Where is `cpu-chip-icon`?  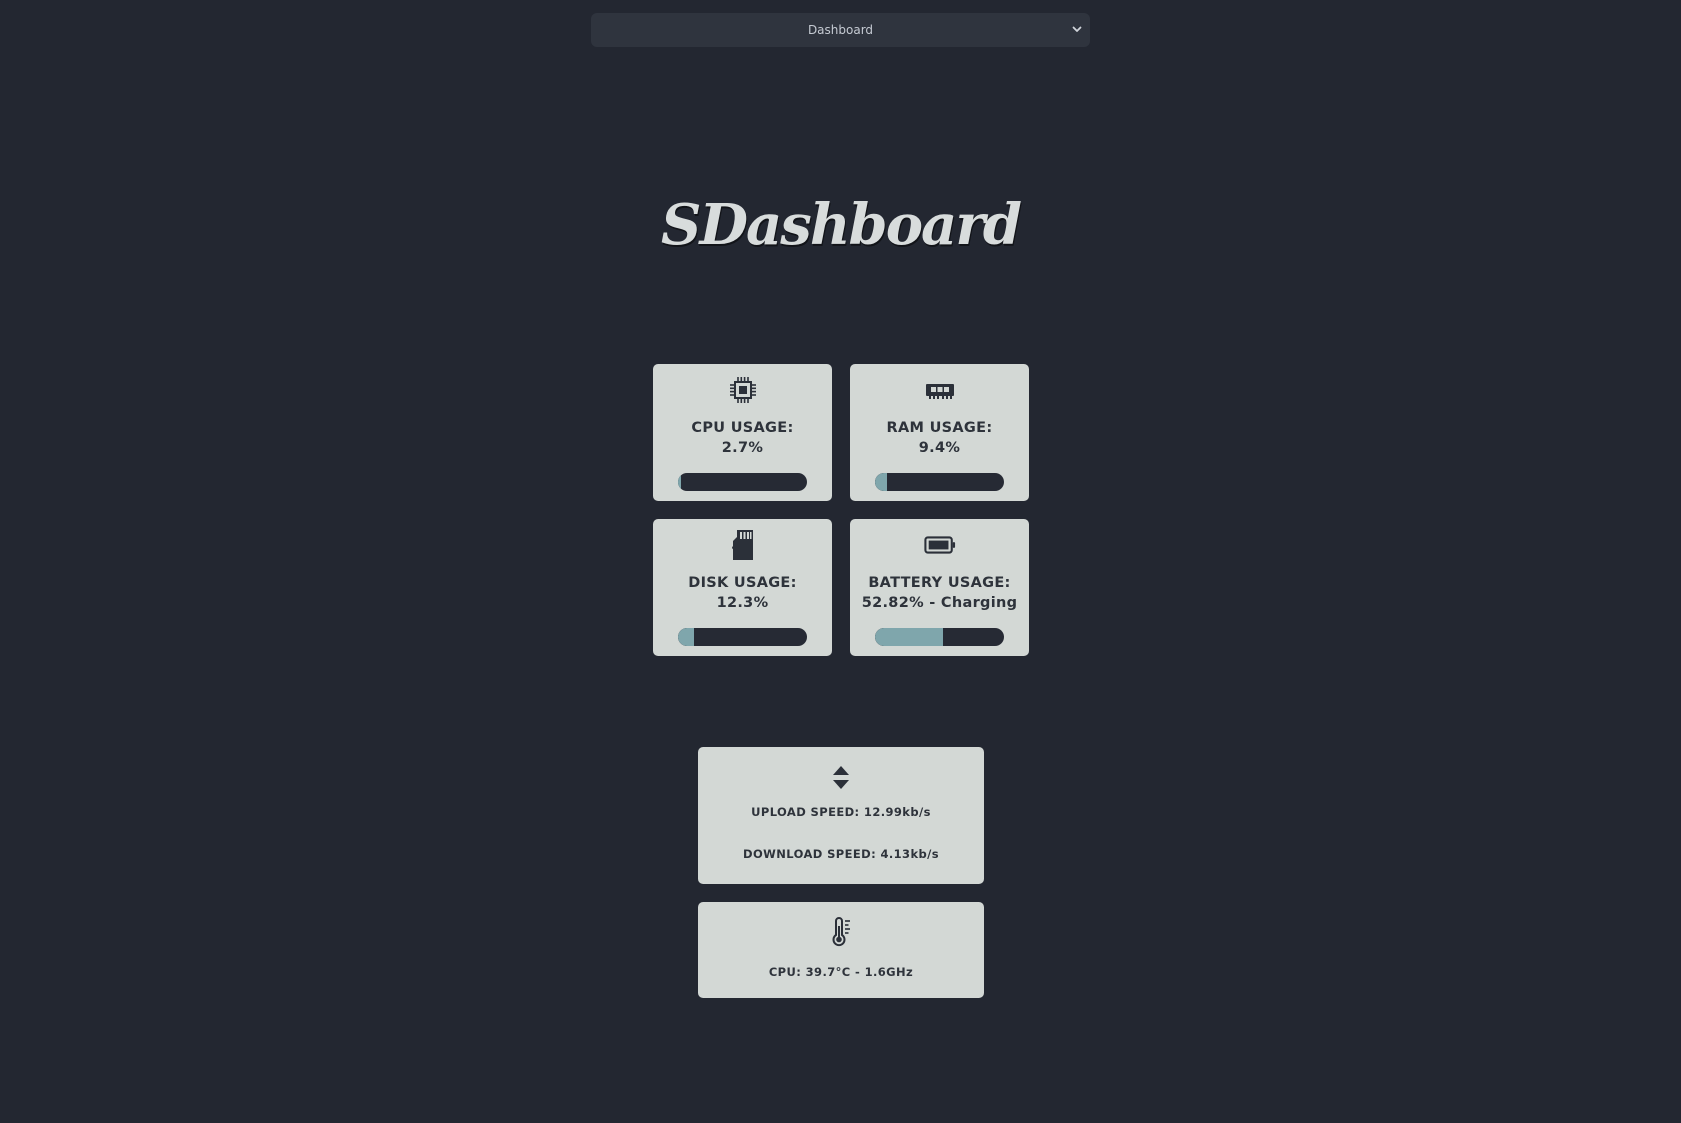
cpu-chip-icon is located at coordinates (743, 390).